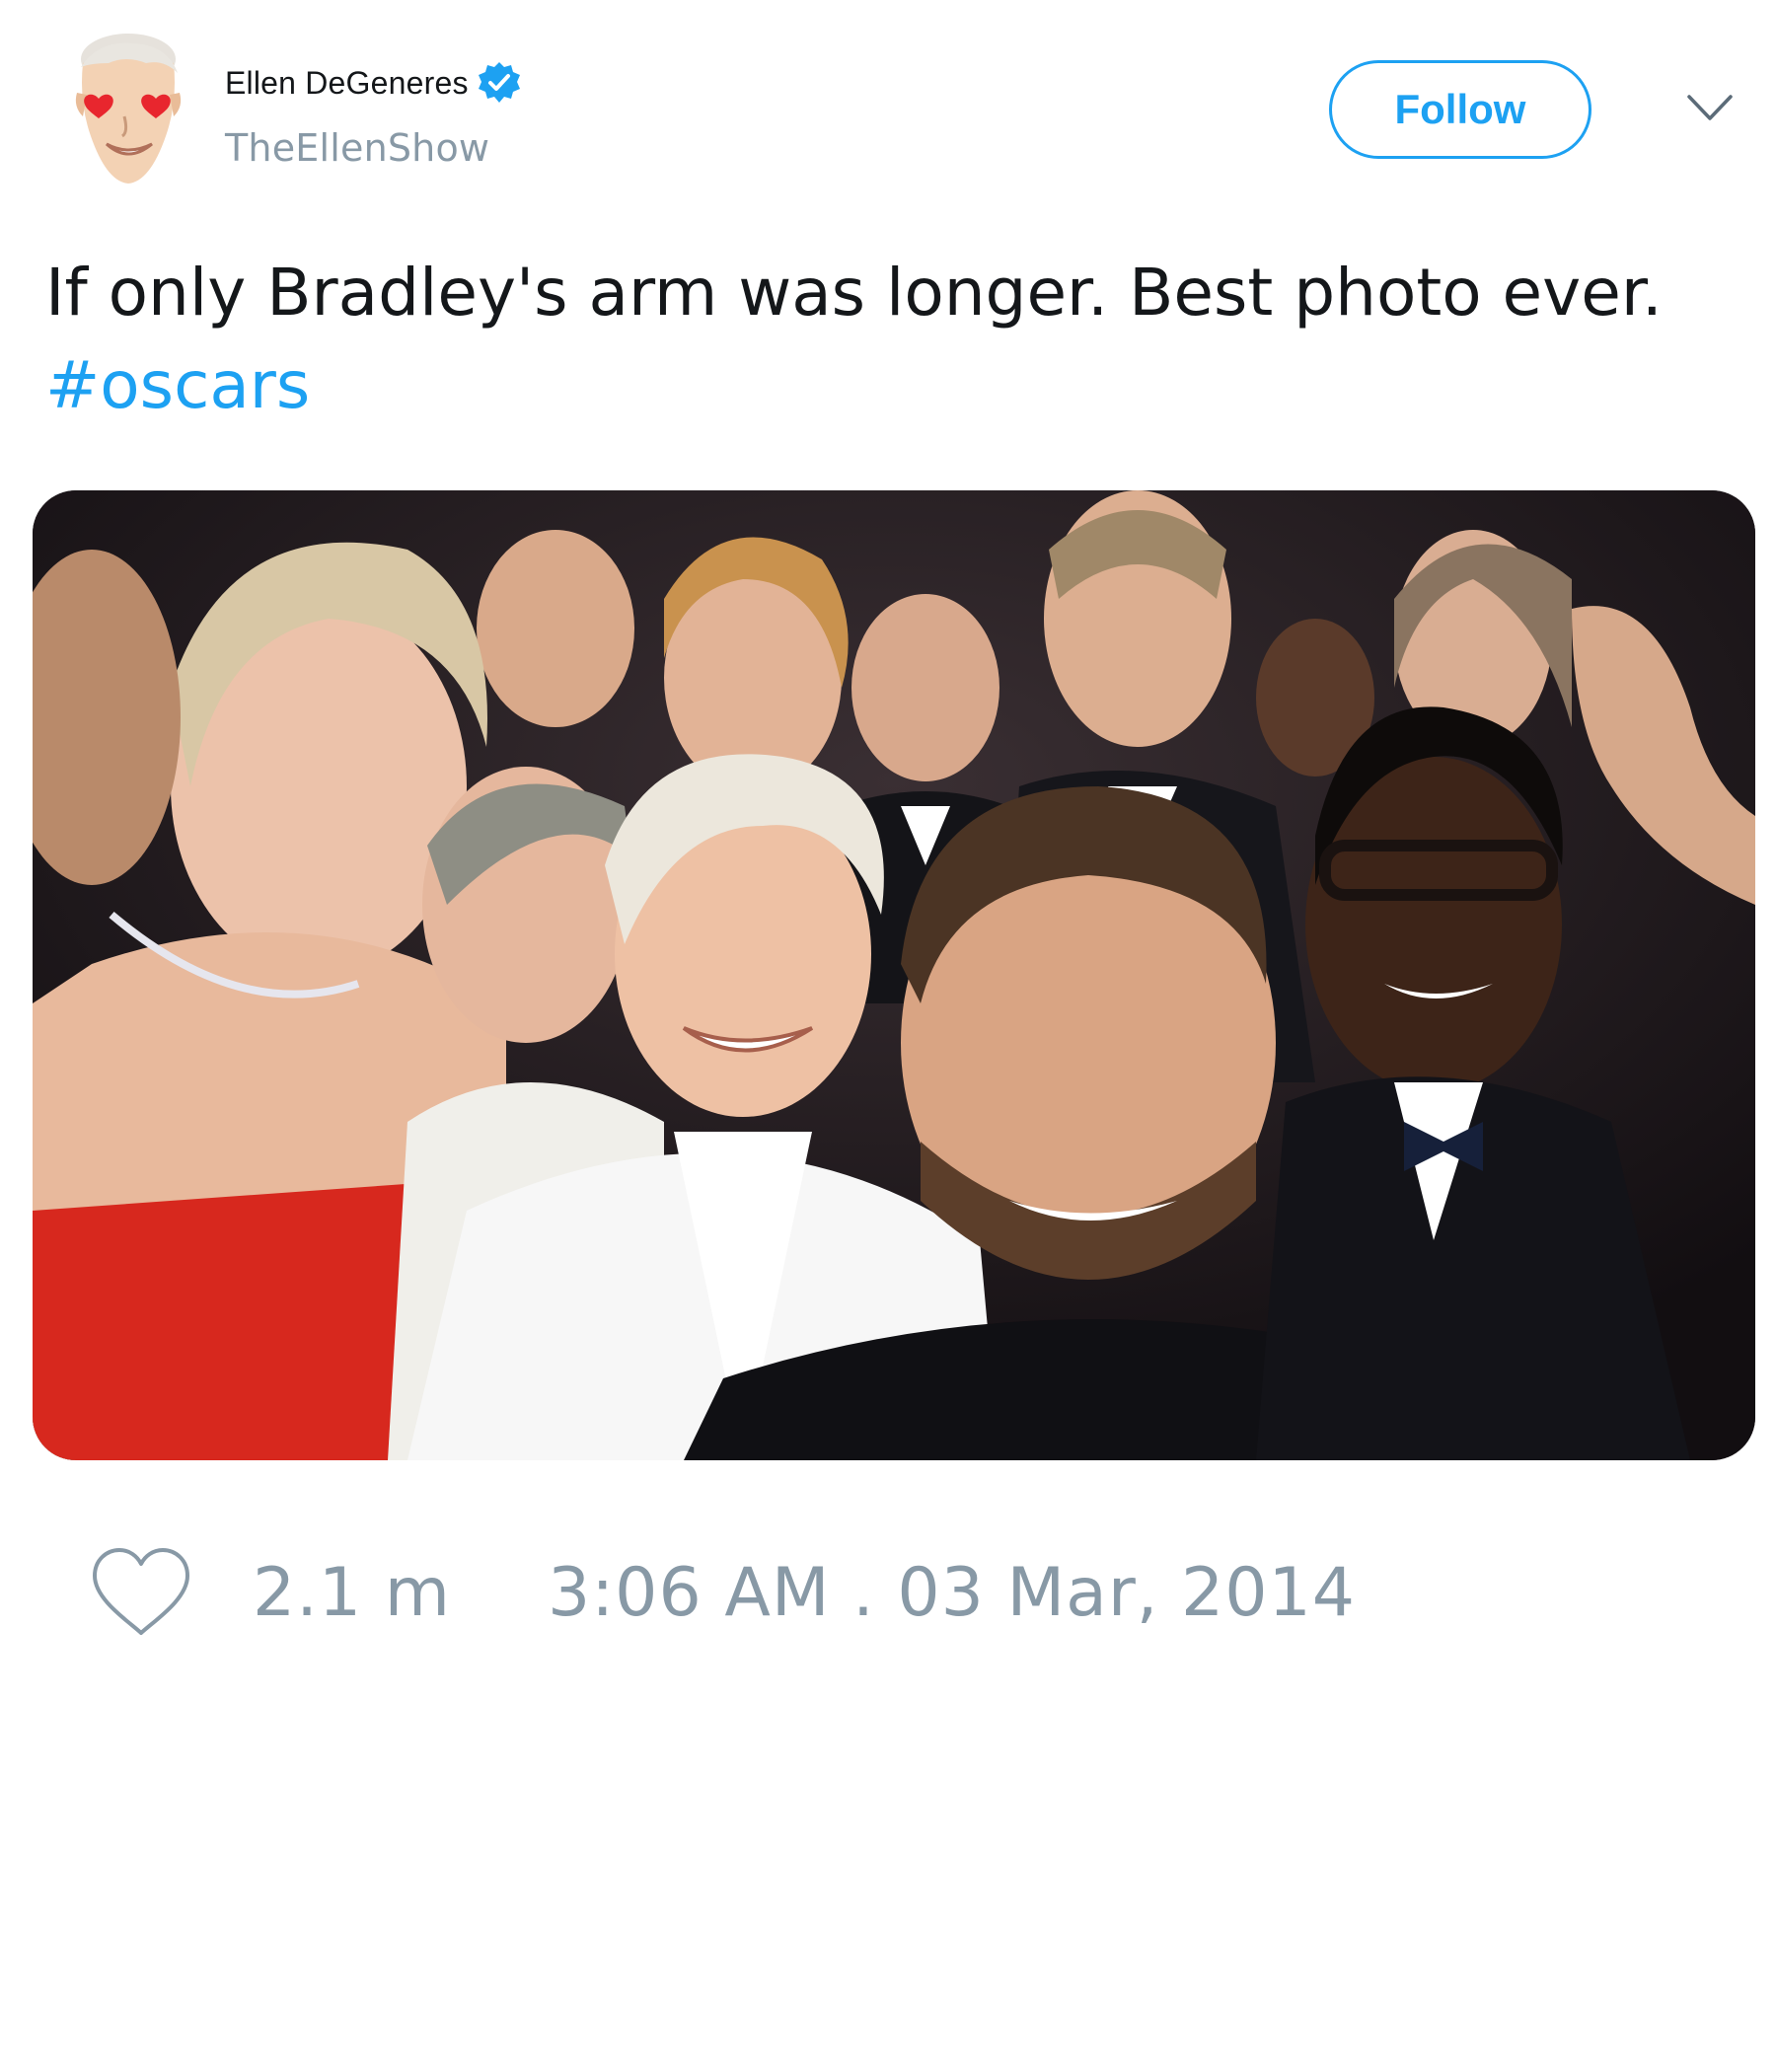 Image resolution: width=1776 pixels, height=2072 pixels. Describe the element at coordinates (141, 1593) in the screenshot. I see `heart-outline-icon` at that location.